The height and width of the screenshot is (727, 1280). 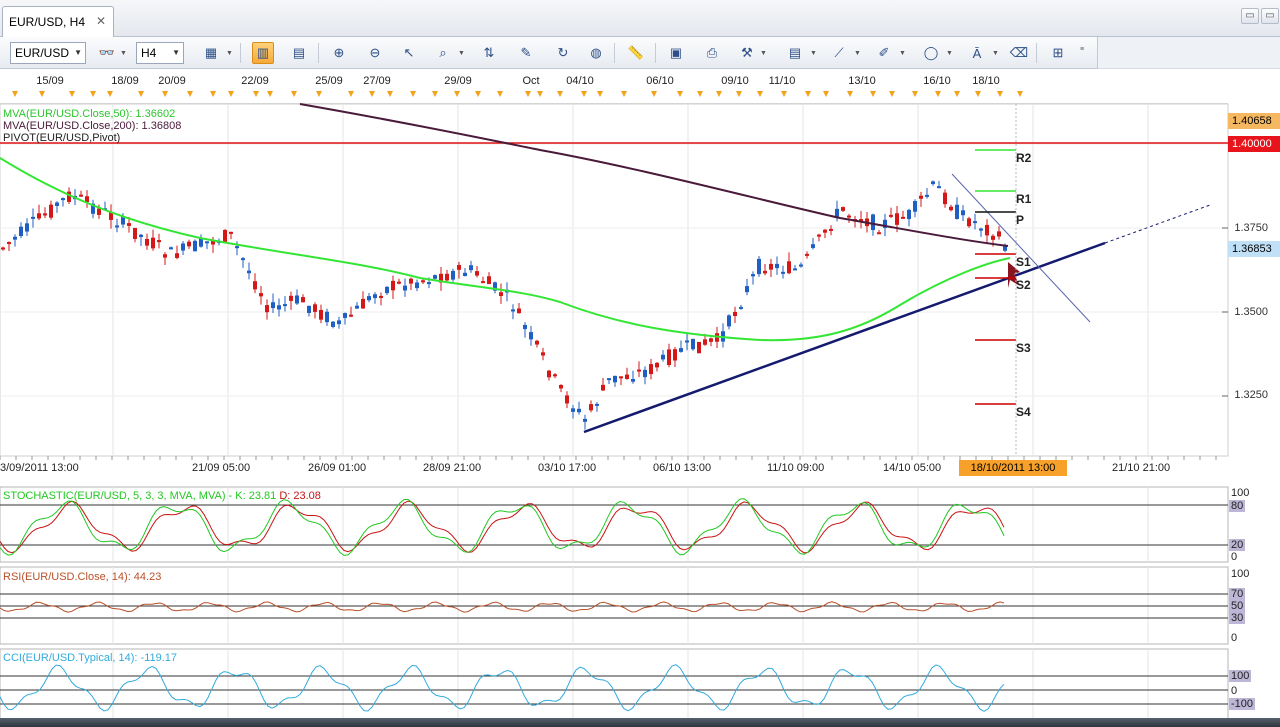 What do you see at coordinates (82, 577) in the screenshot?
I see `rsi-title: RSI(EUR/USD.Close, 14): 44.23` at bounding box center [82, 577].